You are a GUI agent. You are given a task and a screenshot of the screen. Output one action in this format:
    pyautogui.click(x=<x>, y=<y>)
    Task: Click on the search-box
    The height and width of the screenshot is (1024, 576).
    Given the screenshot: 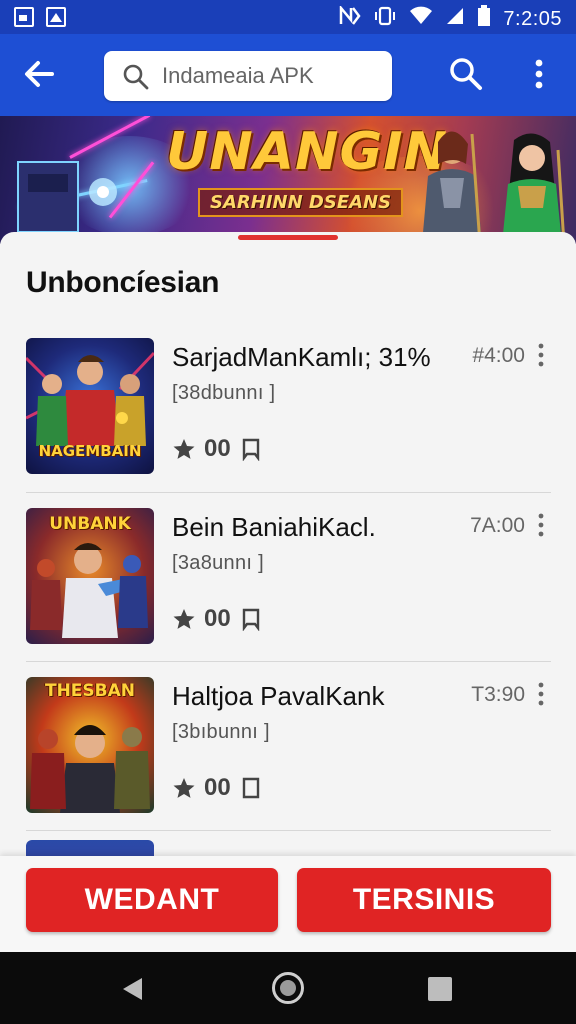 What is the action you would take?
    pyautogui.click(x=248, y=76)
    